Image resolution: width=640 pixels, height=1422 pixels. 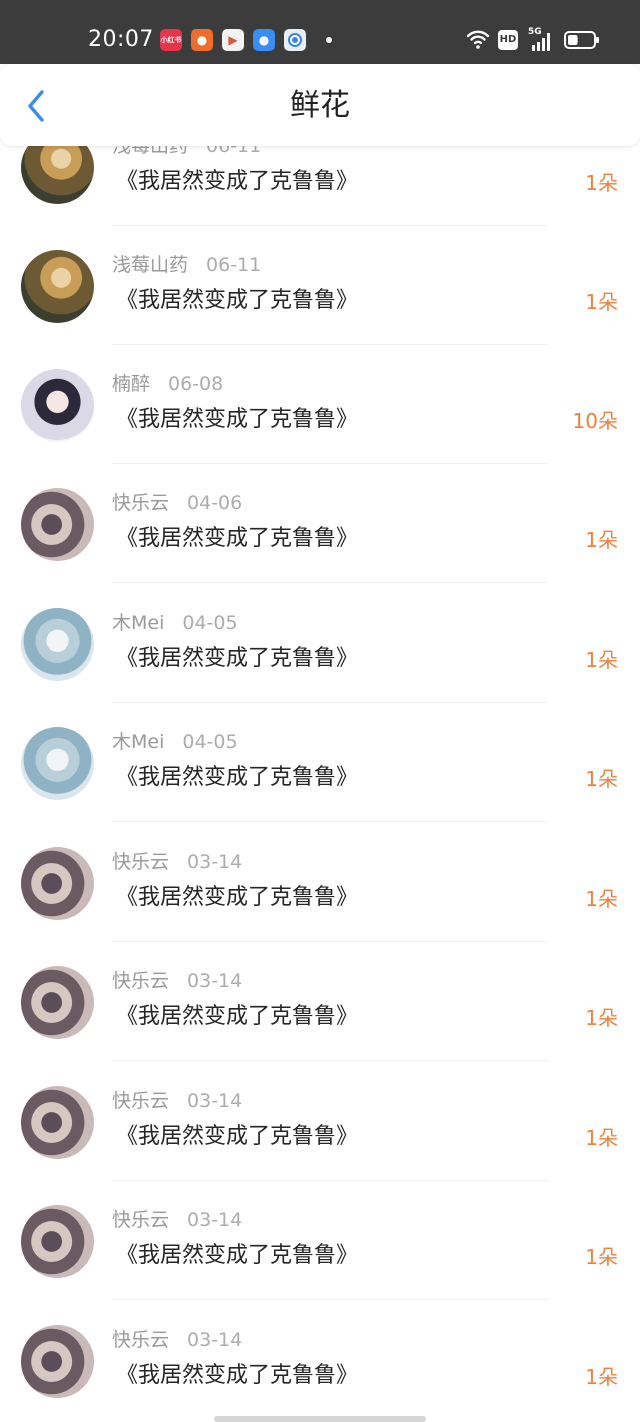 I want to click on status-bar: 20:07 小红书 ● ▶ ● HD 5G, so click(x=320, y=32).